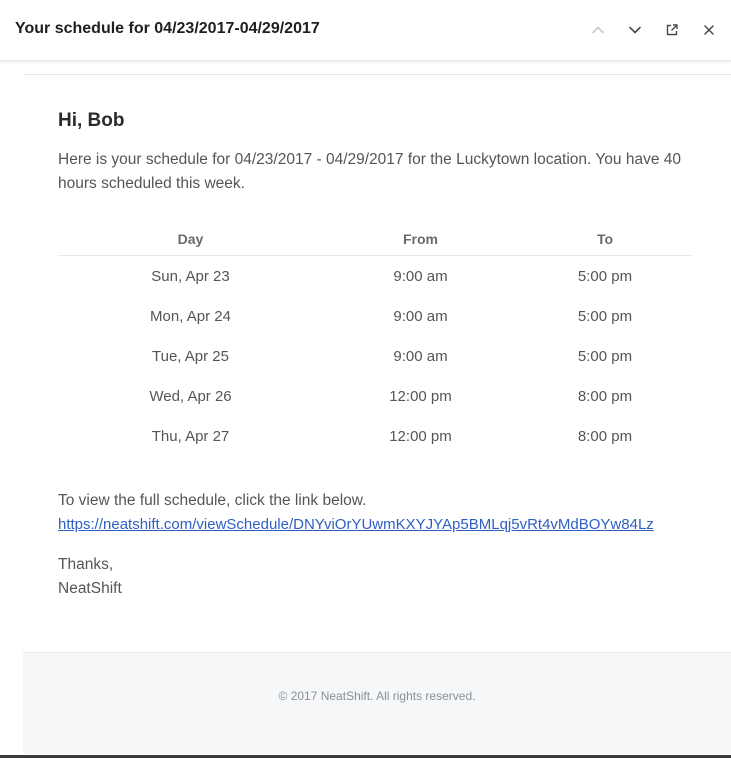  What do you see at coordinates (605, 239) in the screenshot?
I see `column-header-to: To` at bounding box center [605, 239].